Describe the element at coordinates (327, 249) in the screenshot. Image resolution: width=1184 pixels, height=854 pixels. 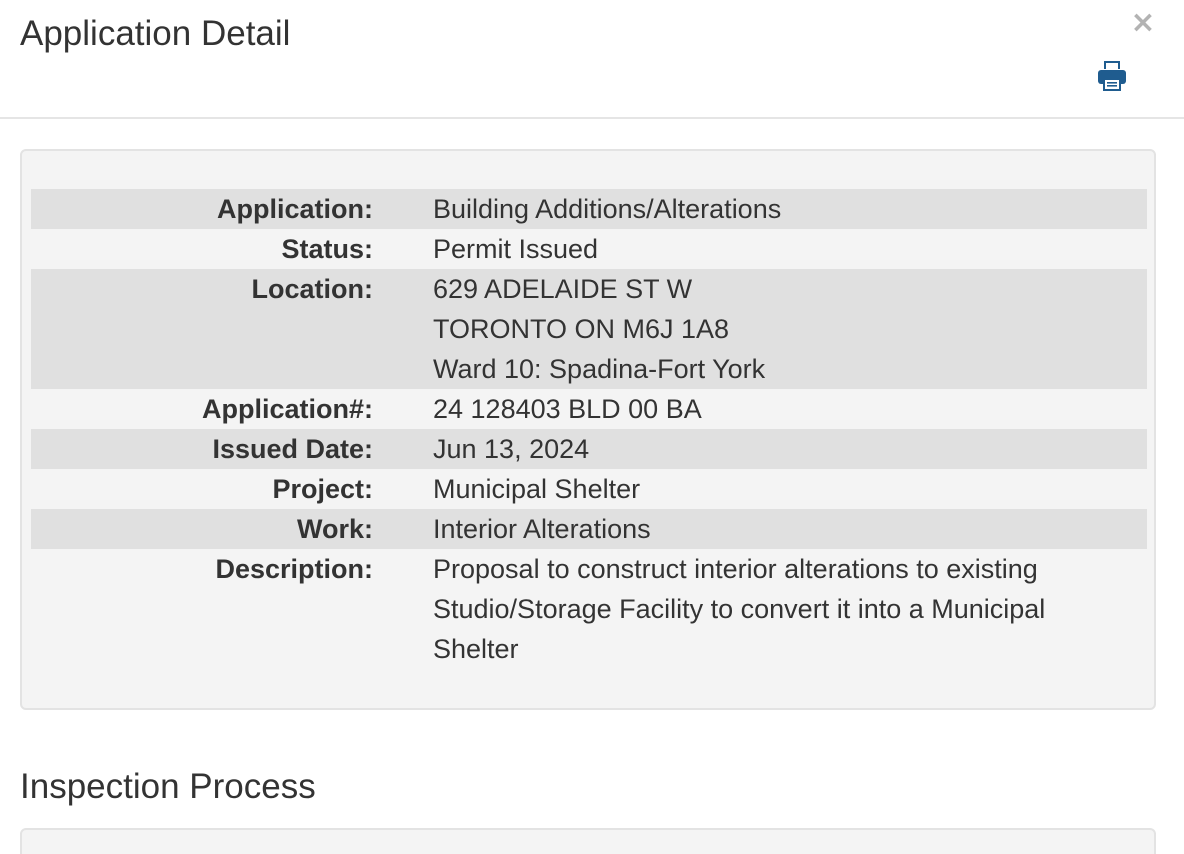
I see `detail-label: Status:` at that location.